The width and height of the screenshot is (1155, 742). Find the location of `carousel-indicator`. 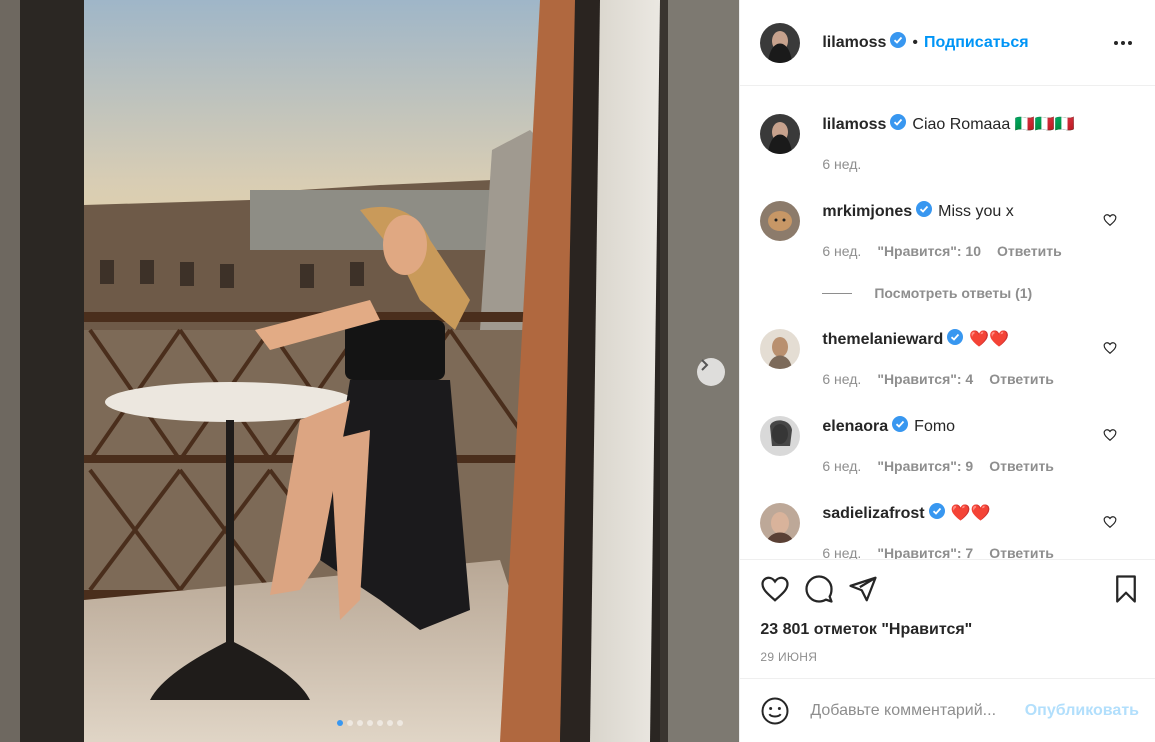

carousel-indicator is located at coordinates (369, 723).